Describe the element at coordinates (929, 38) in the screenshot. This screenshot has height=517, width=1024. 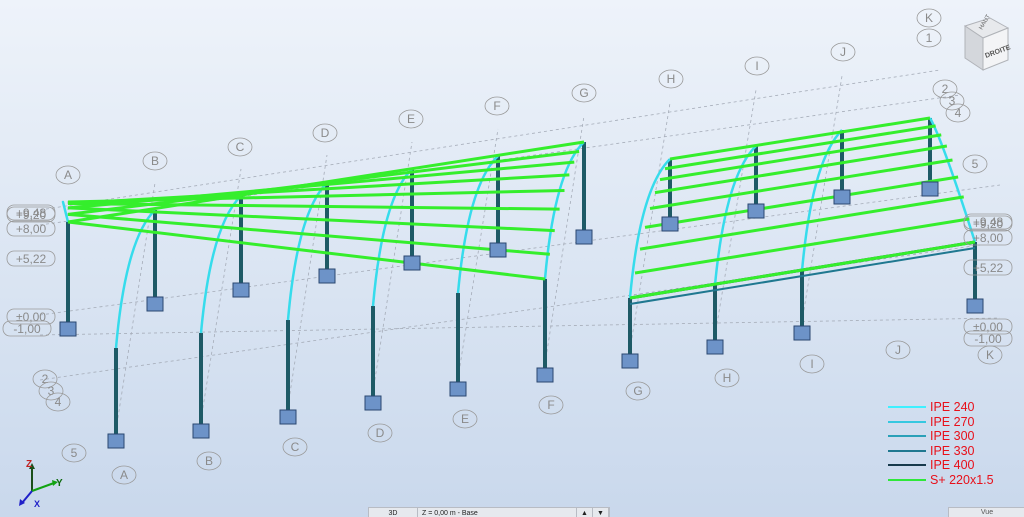
I see `grid-bubble-label: 1` at that location.